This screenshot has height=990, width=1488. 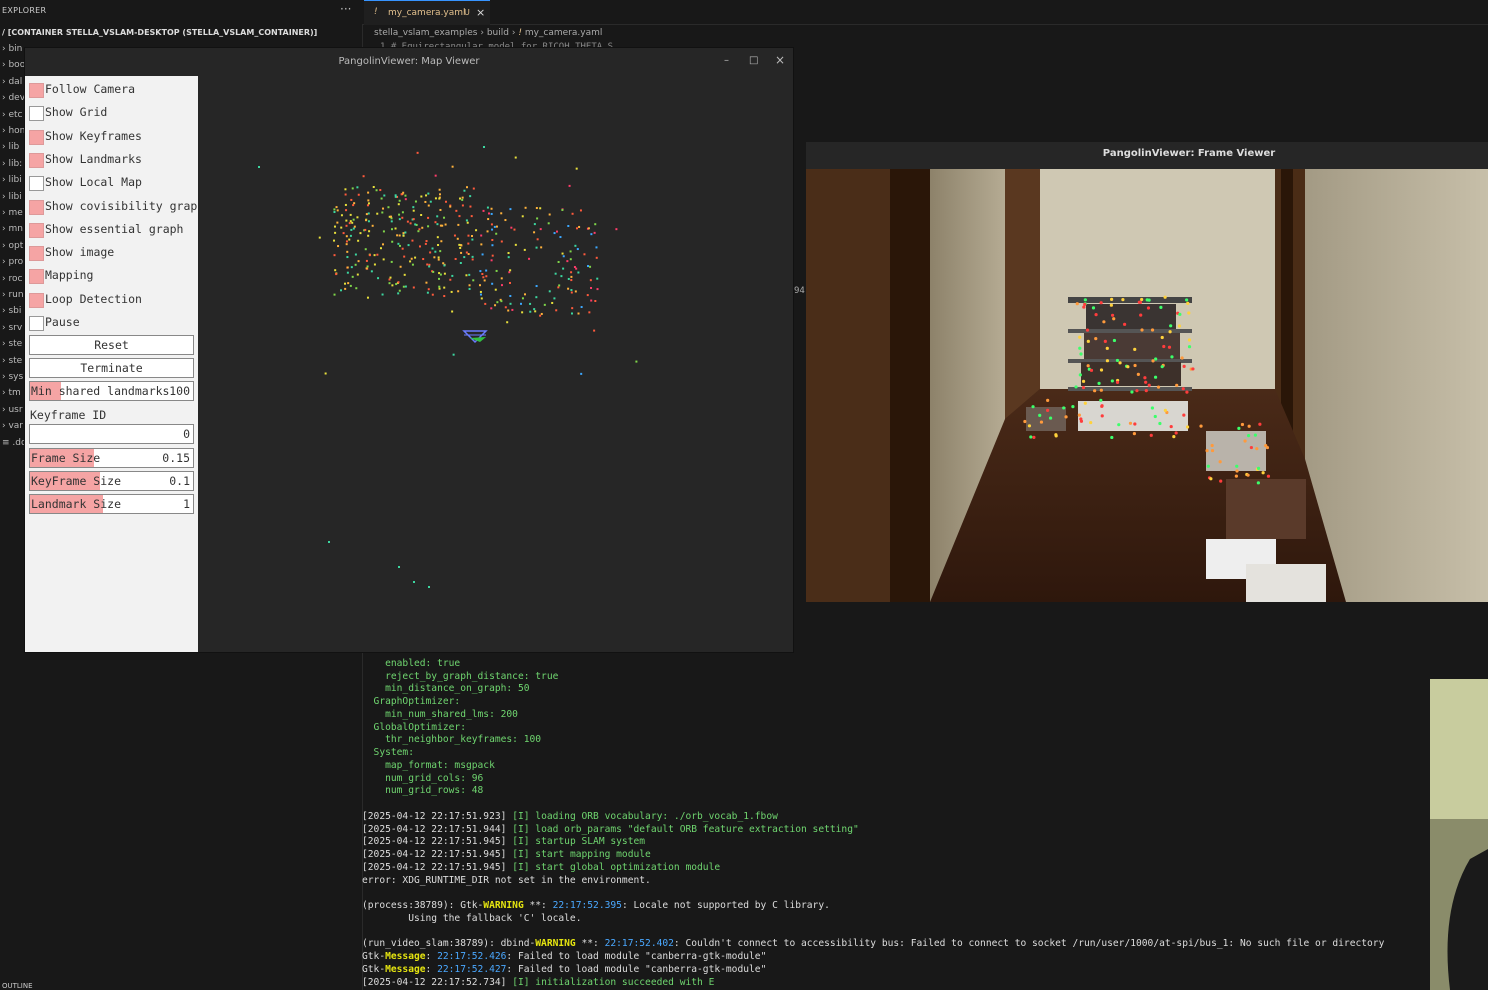 What do you see at coordinates (753, 60) in the screenshot?
I see `maximize-icon: □` at bounding box center [753, 60].